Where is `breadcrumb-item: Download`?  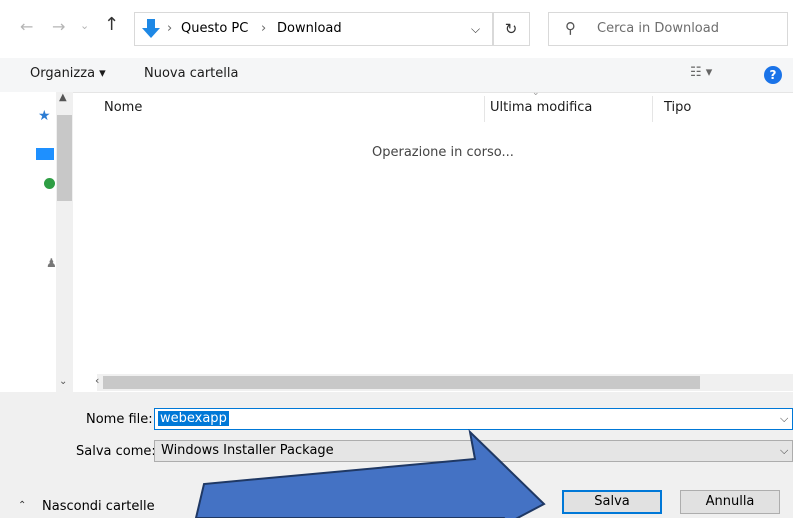 breadcrumb-item: Download is located at coordinates (309, 28).